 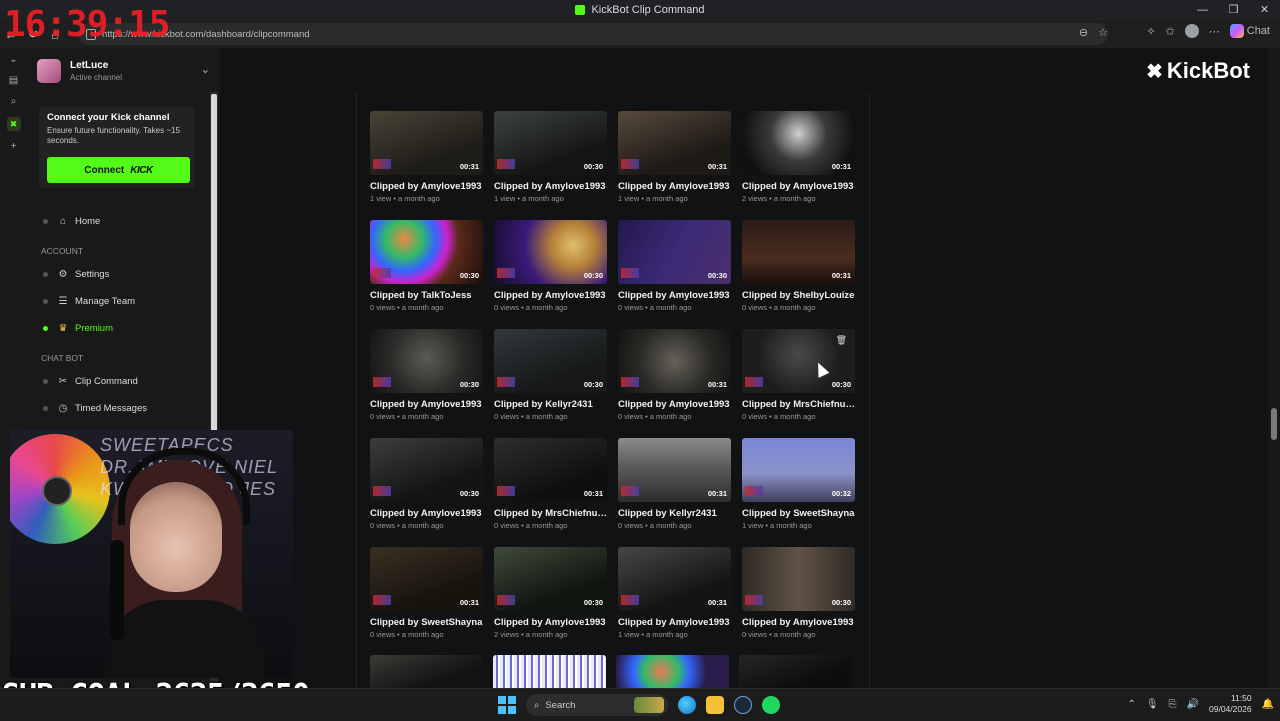 I want to click on channel-selector: LetLuce Active channel ⌄, so click(x=124, y=71).